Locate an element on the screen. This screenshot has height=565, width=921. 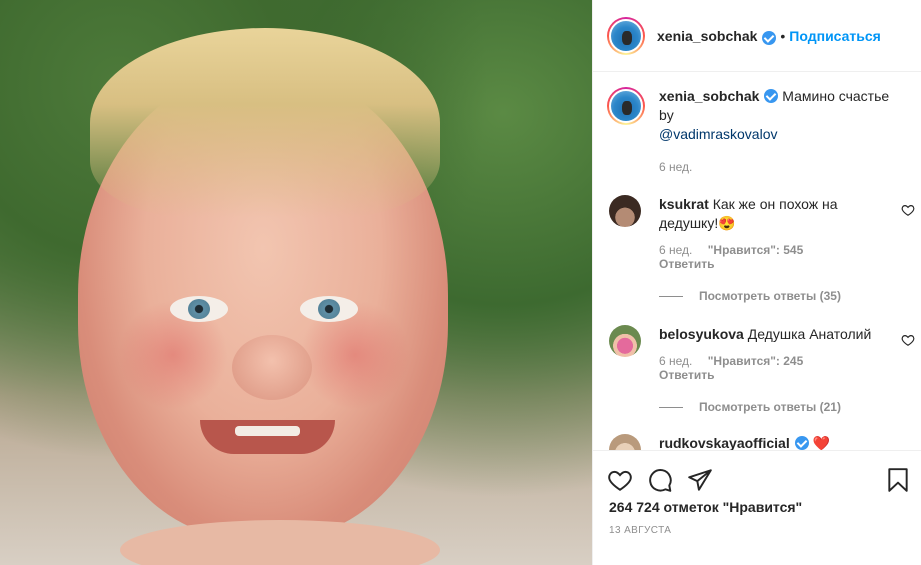
child-hair is located at coordinates (265, 123).